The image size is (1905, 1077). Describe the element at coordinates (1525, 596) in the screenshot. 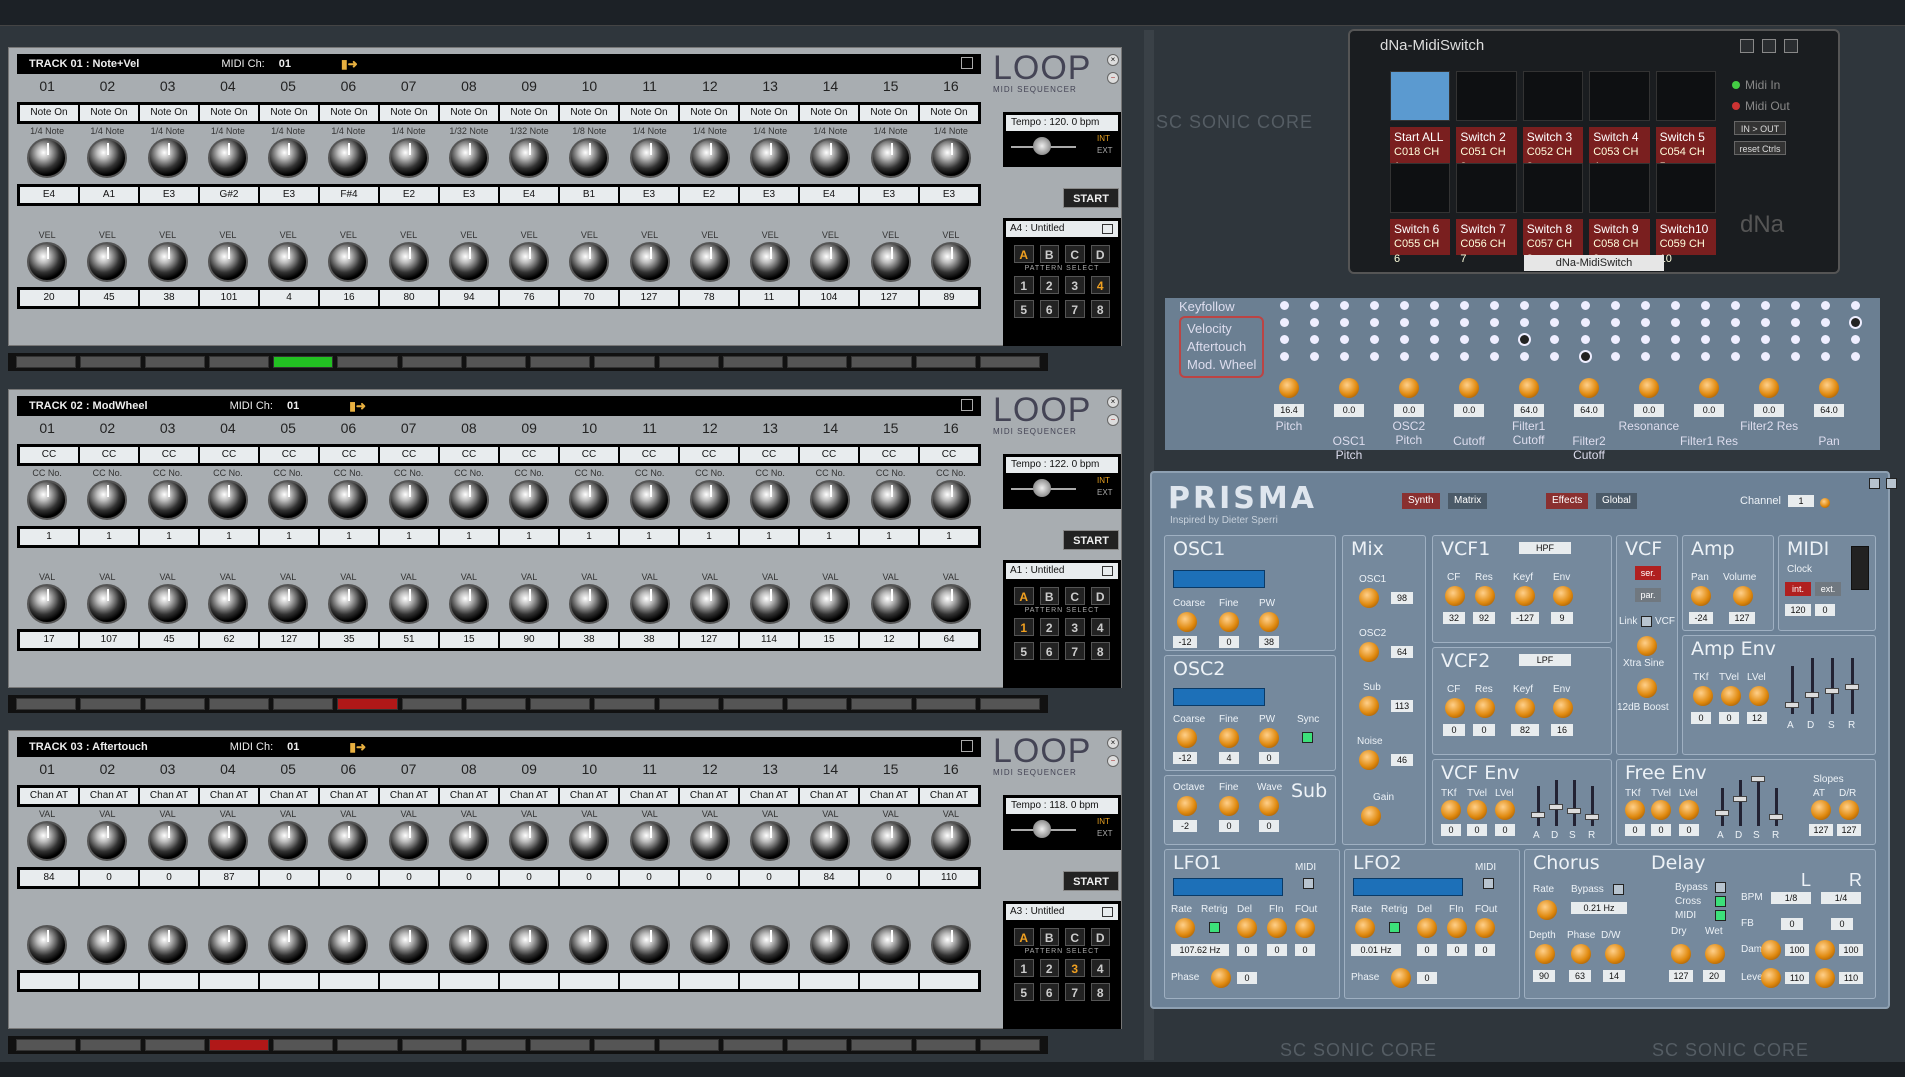

I see `vcf1-keyf-knob` at that location.